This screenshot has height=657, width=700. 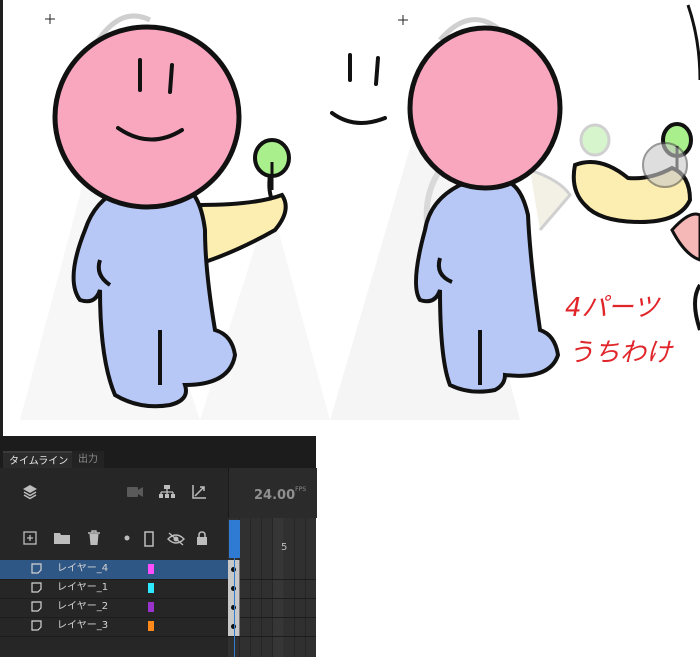 I want to click on layer-row: レイヤー_1, so click(x=114, y=589).